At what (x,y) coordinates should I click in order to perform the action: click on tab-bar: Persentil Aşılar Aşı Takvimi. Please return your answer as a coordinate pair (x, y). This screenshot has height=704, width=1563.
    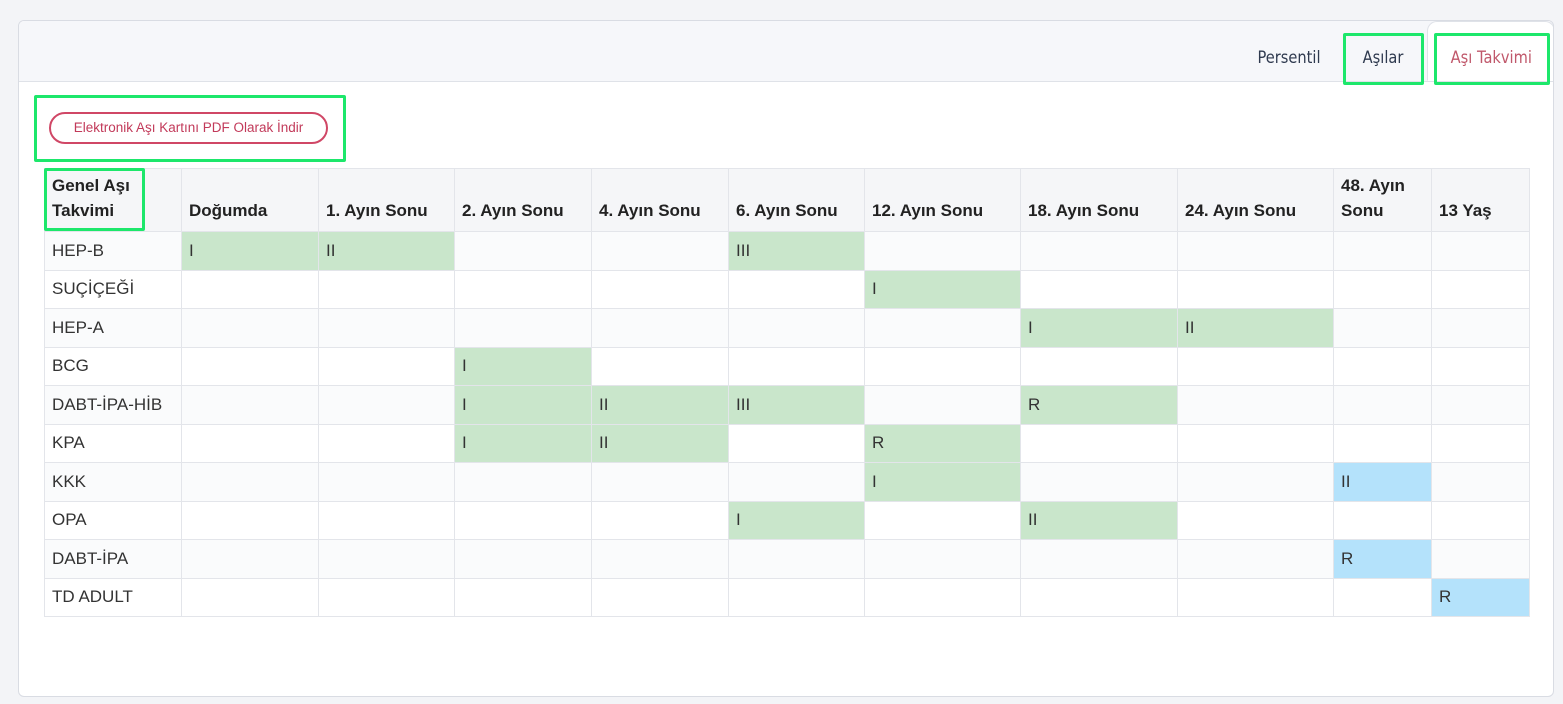
    Looking at the image, I should click on (786, 51).